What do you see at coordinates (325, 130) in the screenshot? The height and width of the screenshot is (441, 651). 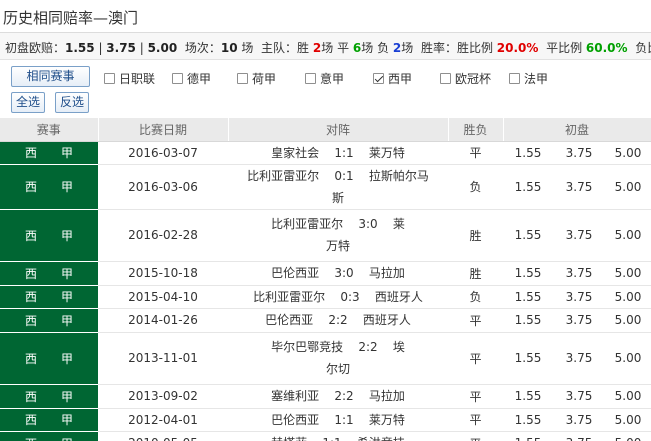 I see `table-header-row: 赛事 比赛日期 对阵 胜负 初盘` at bounding box center [325, 130].